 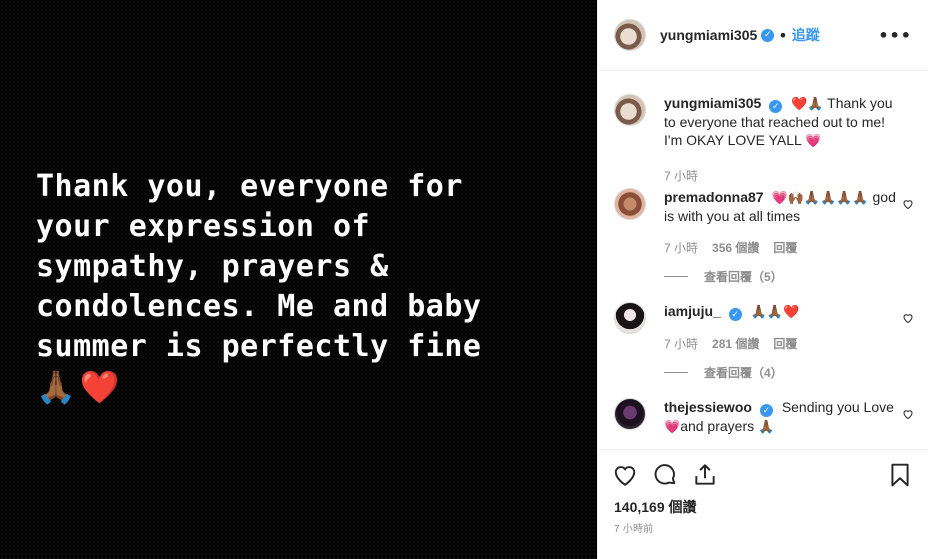 I want to click on caption-username: yungmiami305, so click(x=712, y=103).